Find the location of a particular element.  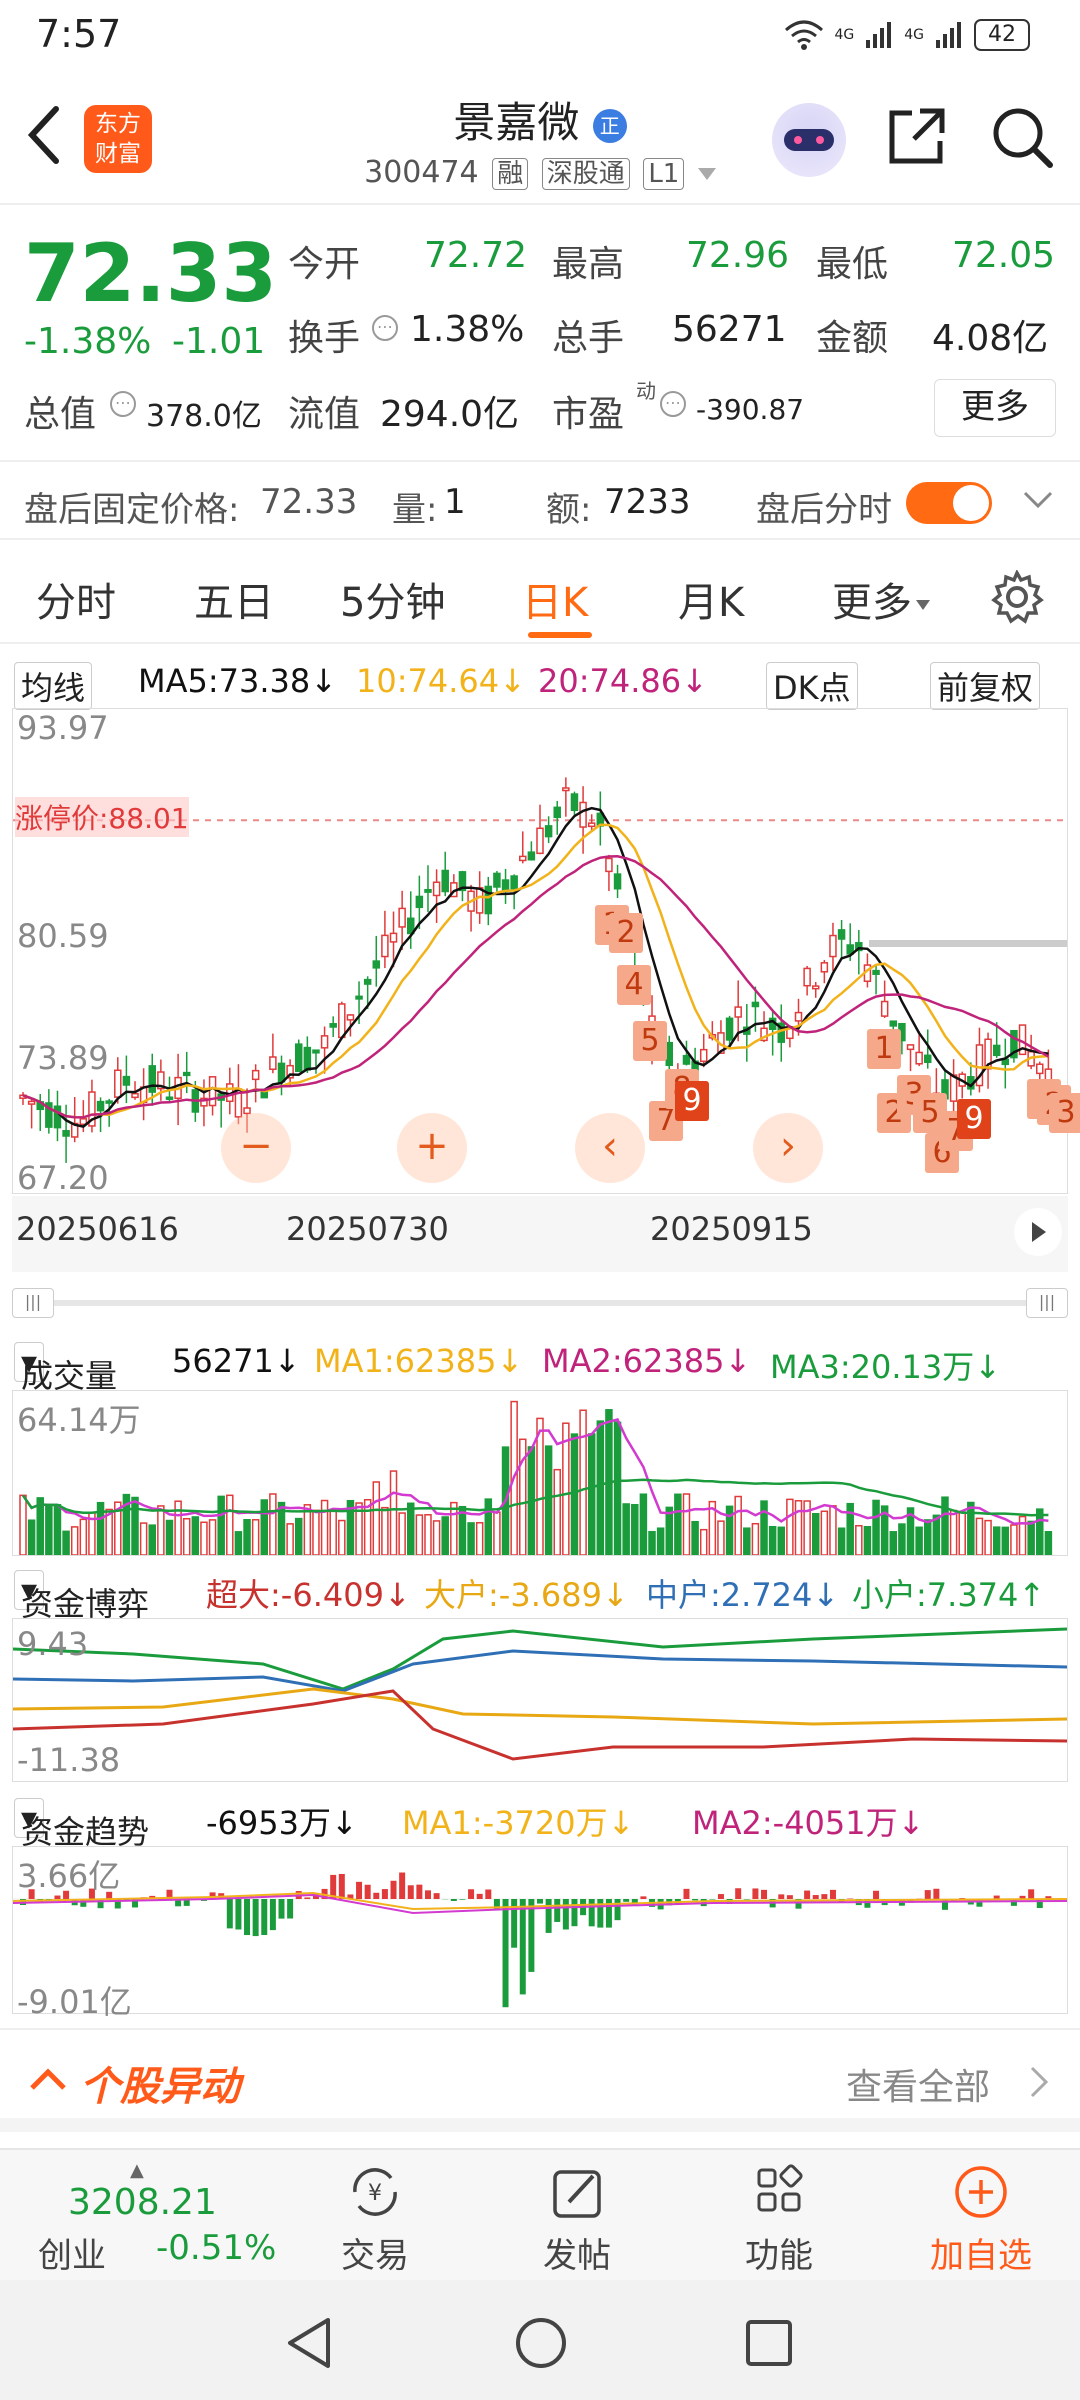

volume-chart: 64.14万 is located at coordinates (540, 1473).